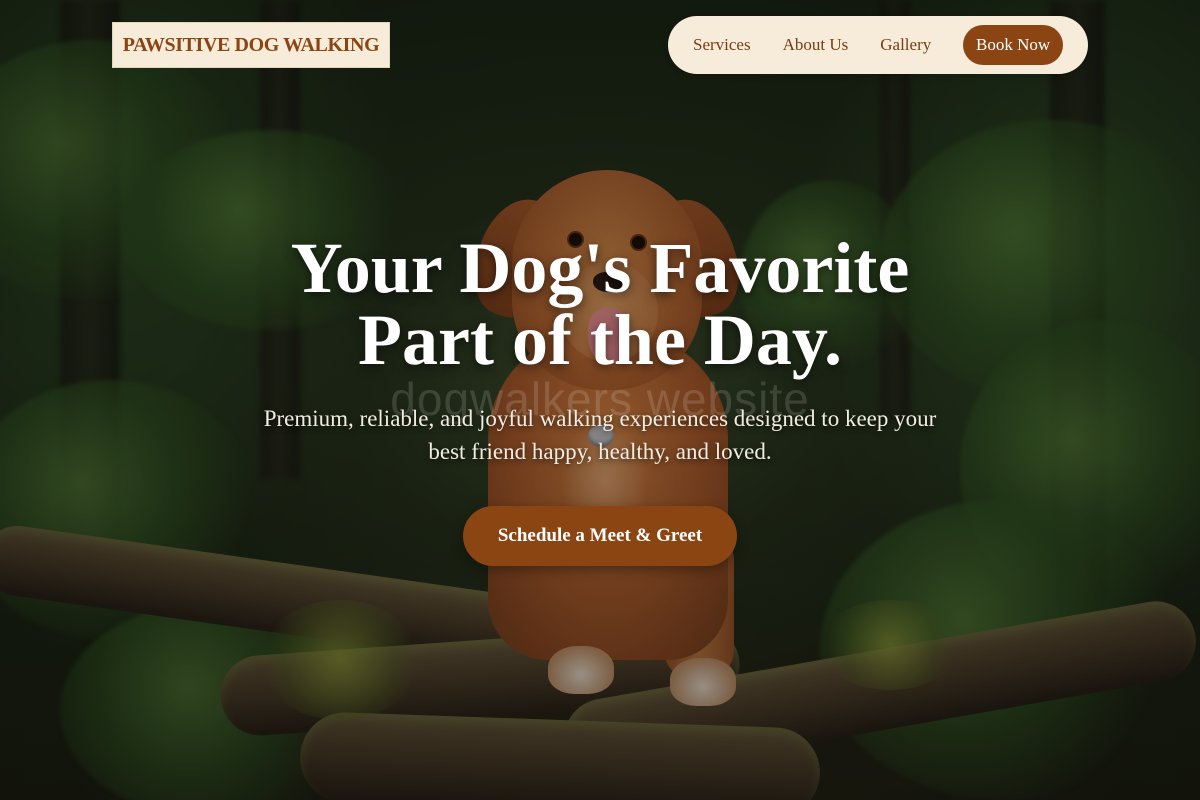 This screenshot has width=1200, height=800. Describe the element at coordinates (1013, 45) in the screenshot. I see `book-now-button: Book Now` at that location.